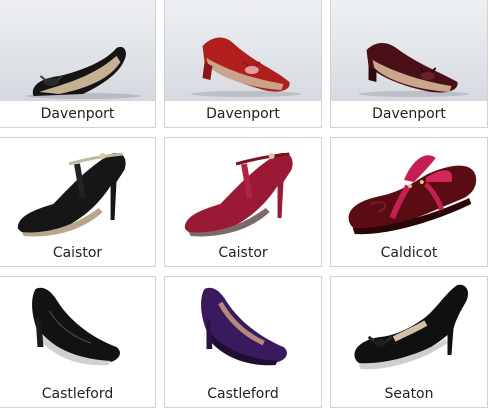 Image resolution: width=489 pixels, height=409 pixels. I want to click on product-card-seaton: Seaton, so click(409, 342).